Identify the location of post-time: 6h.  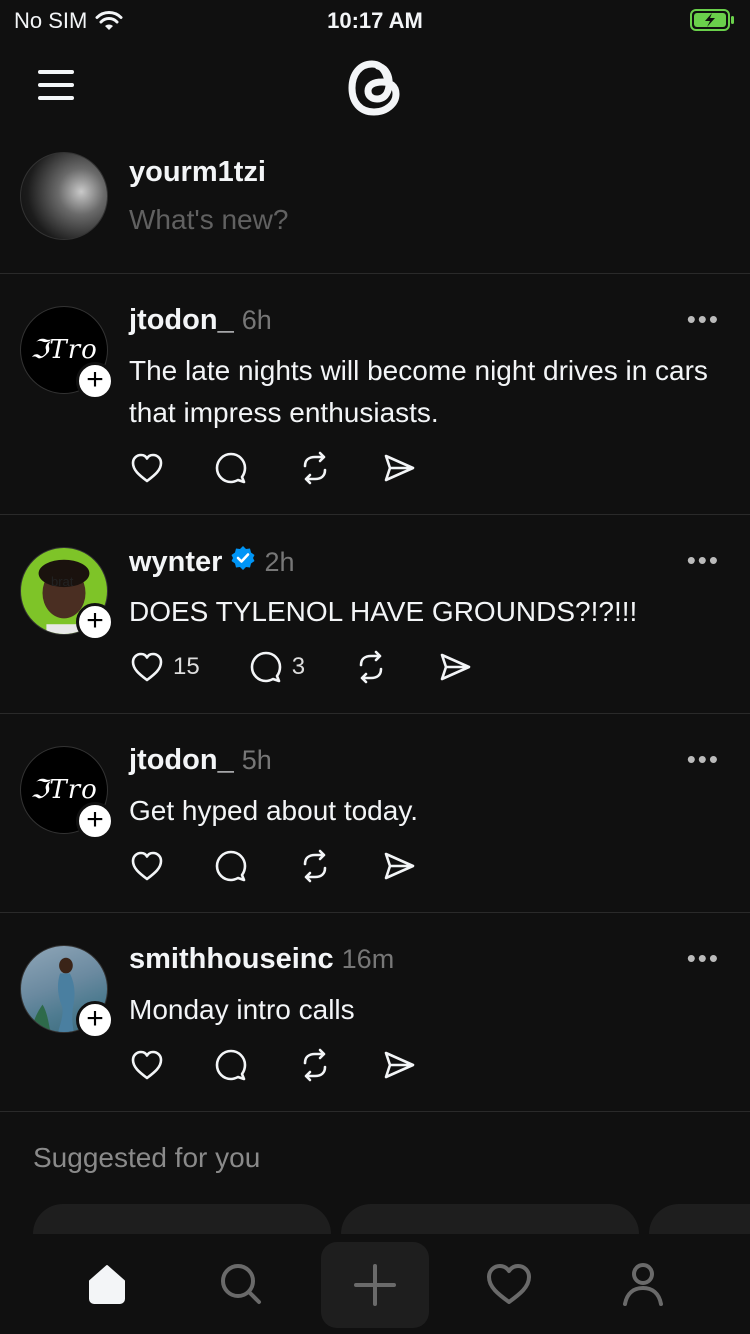
(256, 320).